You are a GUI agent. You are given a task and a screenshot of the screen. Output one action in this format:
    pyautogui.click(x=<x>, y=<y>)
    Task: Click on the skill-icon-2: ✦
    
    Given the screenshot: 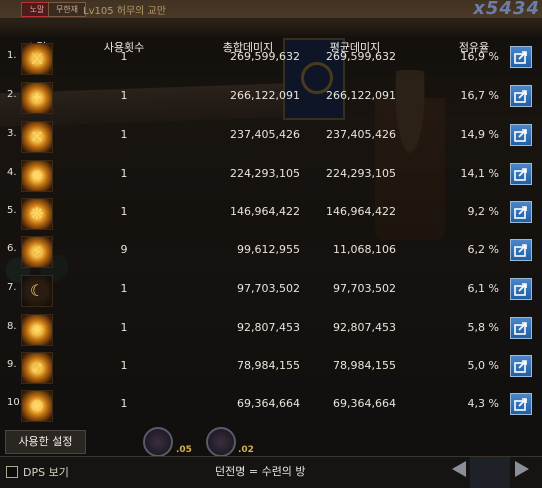 What is the action you would take?
    pyautogui.click(x=37, y=98)
    